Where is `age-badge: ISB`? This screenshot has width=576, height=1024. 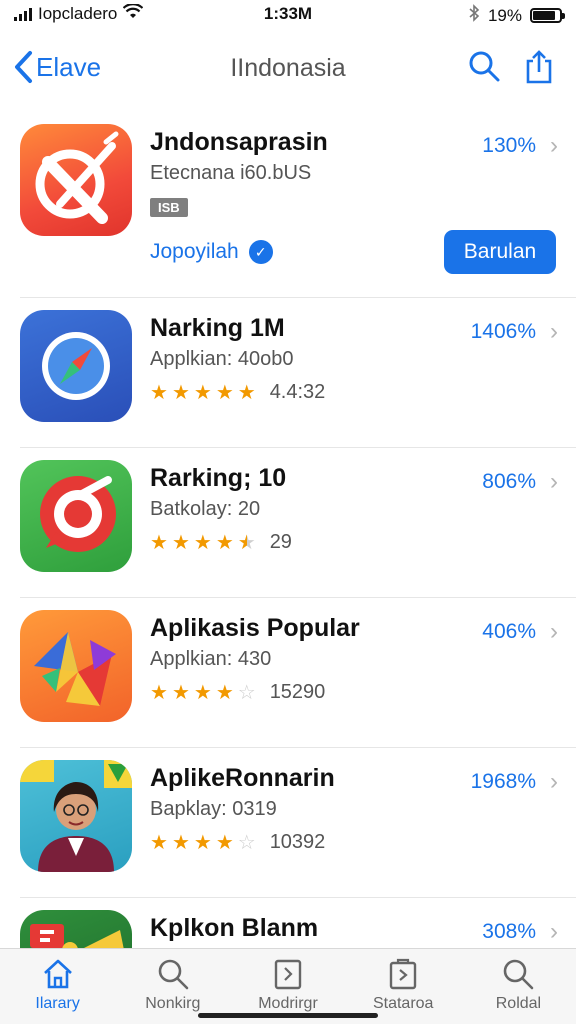
age-badge: ISB is located at coordinates (169, 207).